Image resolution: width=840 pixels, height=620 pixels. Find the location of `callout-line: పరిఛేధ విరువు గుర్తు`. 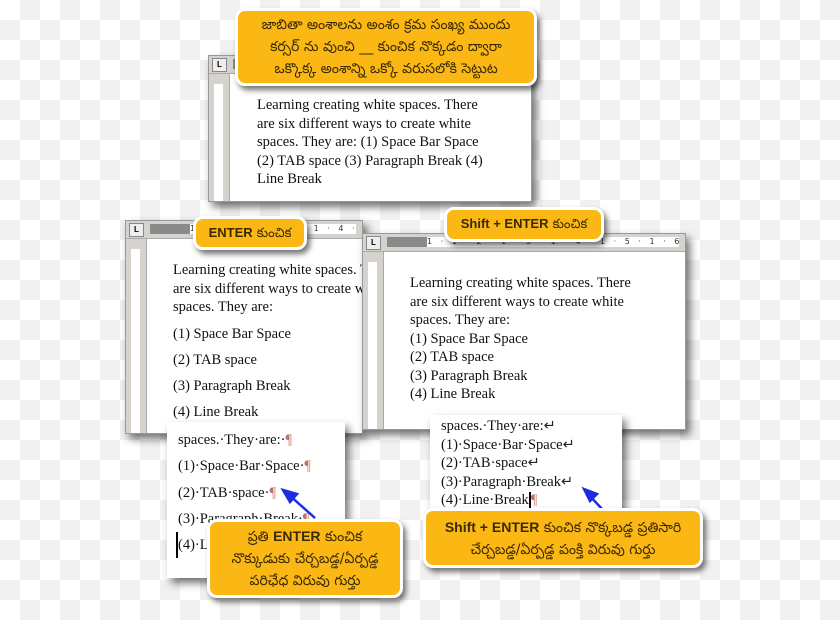

callout-line: పరిఛేధ విరువు గుర్తు is located at coordinates (305, 581).